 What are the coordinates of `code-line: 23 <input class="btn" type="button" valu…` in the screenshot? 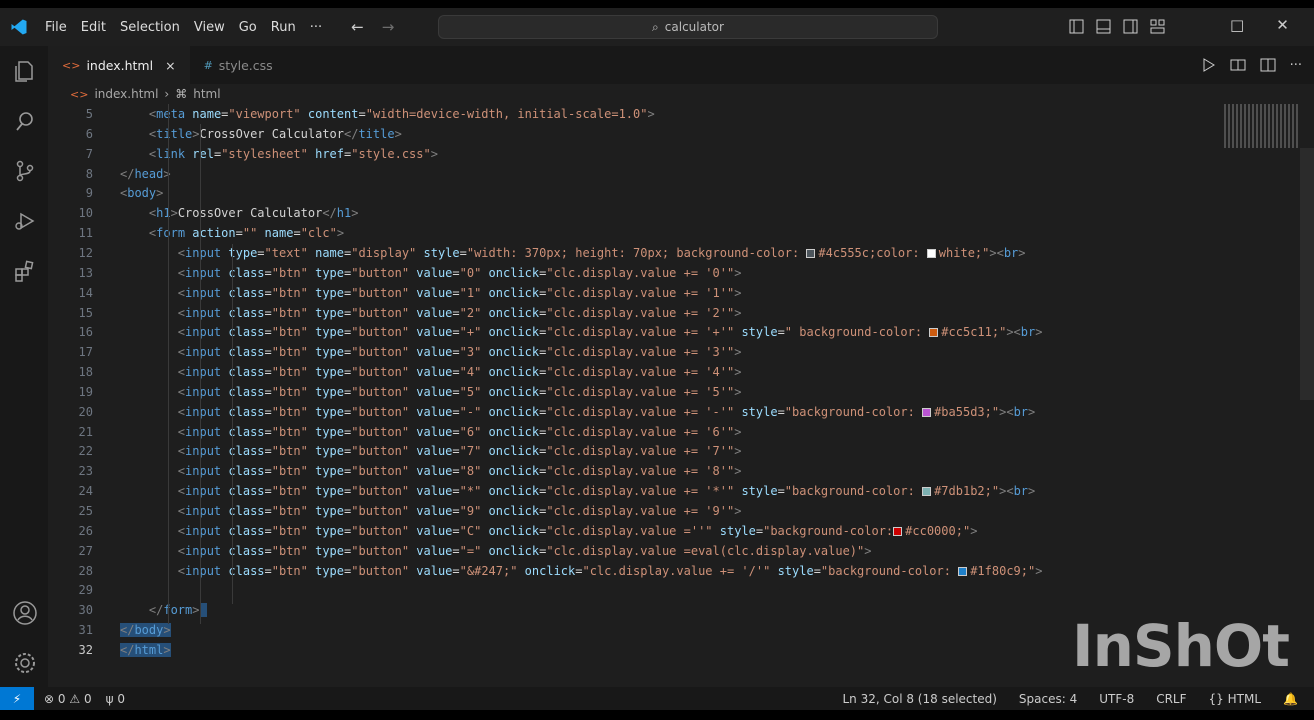 It's located at (633, 471).